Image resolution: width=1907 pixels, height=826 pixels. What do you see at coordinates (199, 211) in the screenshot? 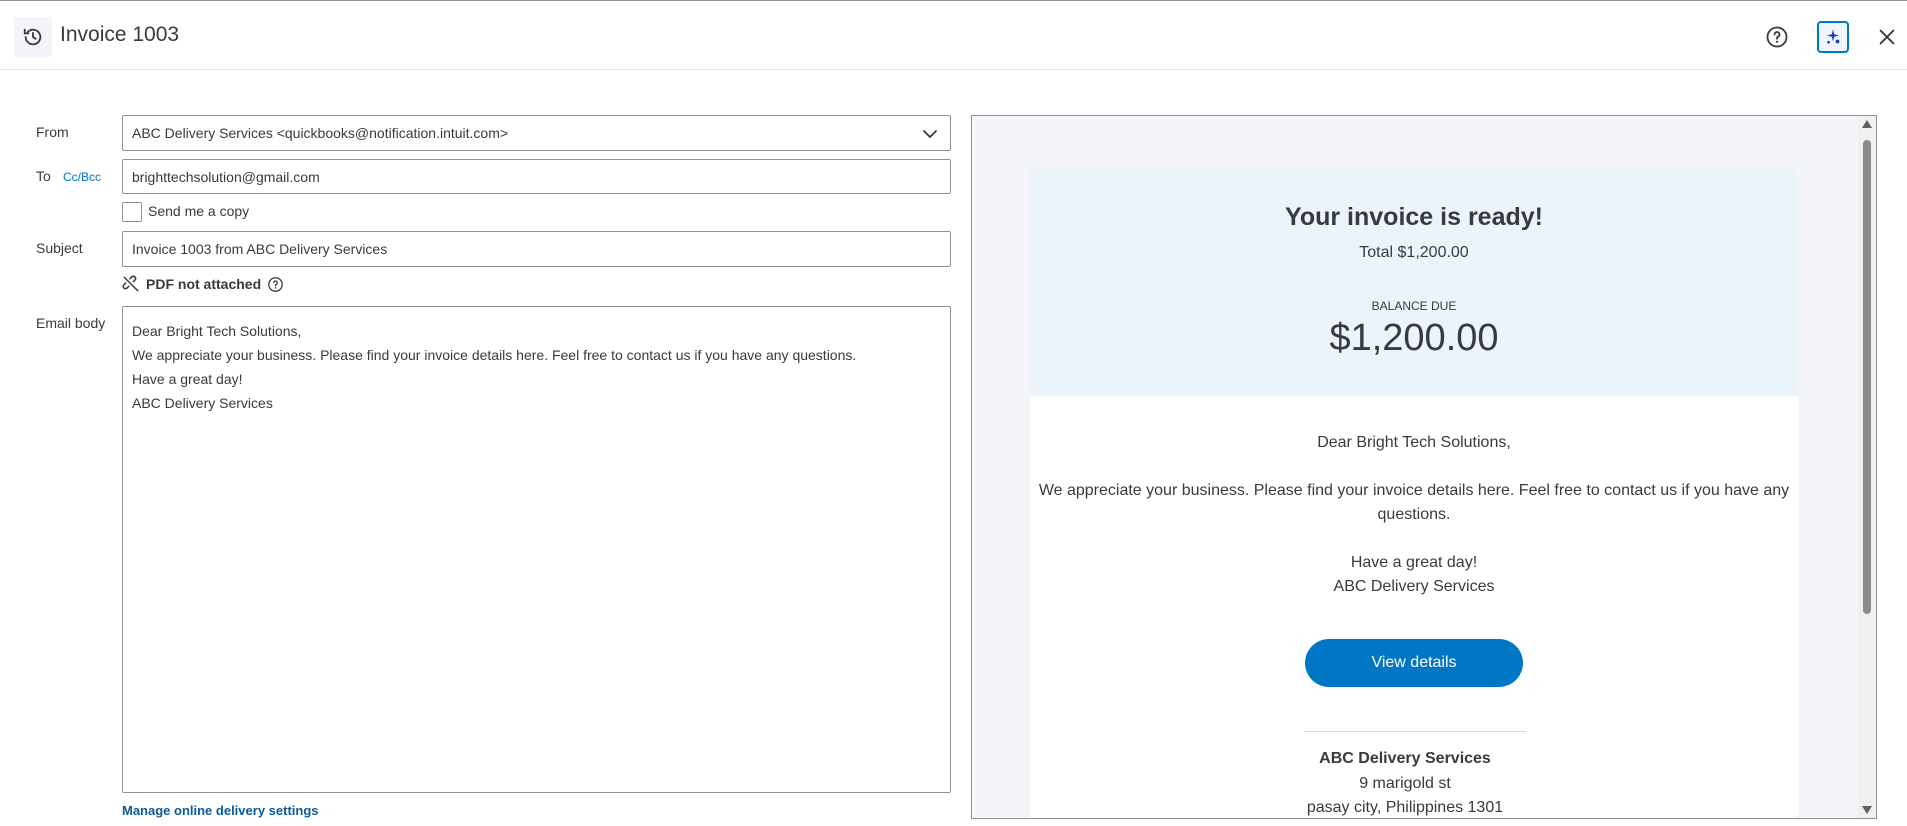
I see `send-copy-label: Send me a copy` at bounding box center [199, 211].